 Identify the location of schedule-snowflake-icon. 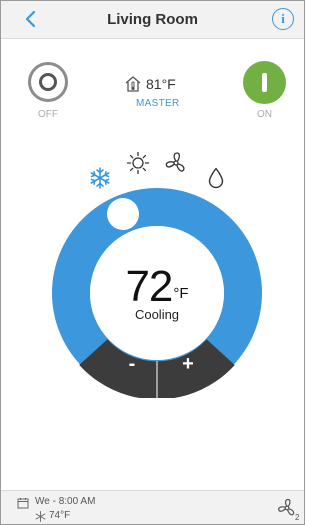
(40, 516).